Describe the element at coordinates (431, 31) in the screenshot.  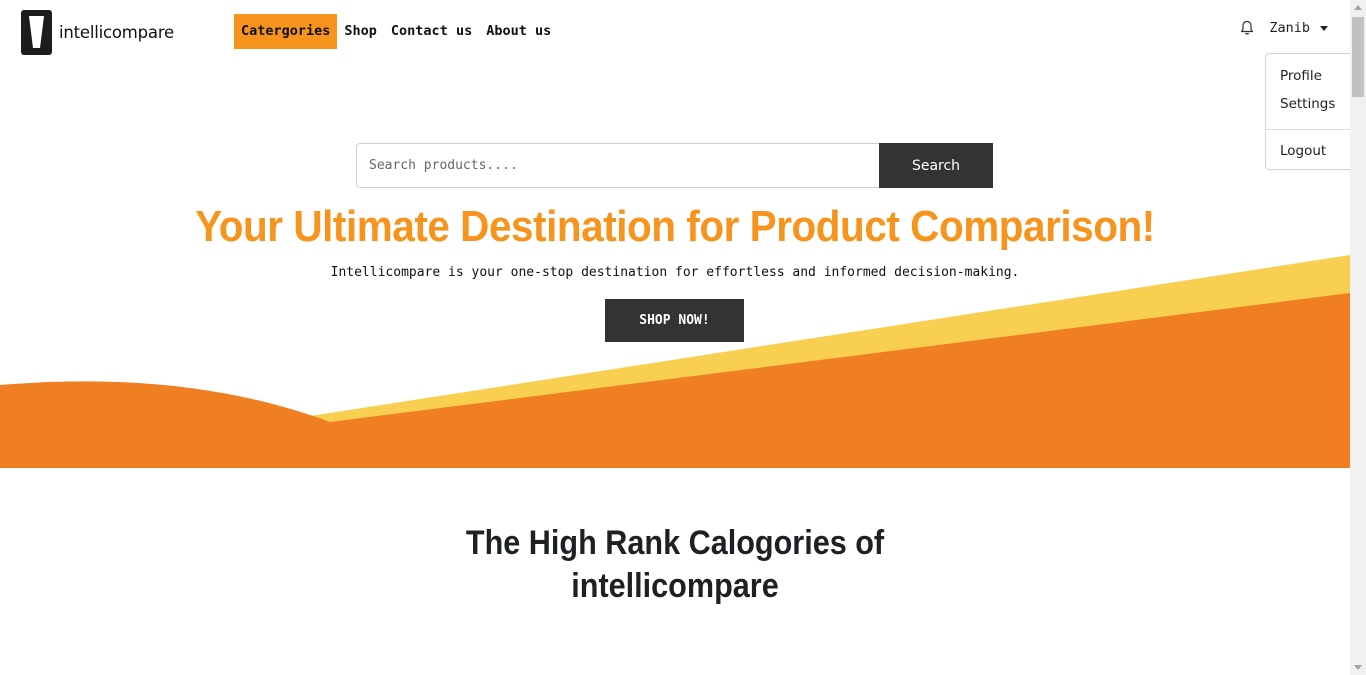
I see `nav-item-contact: Contact us` at that location.